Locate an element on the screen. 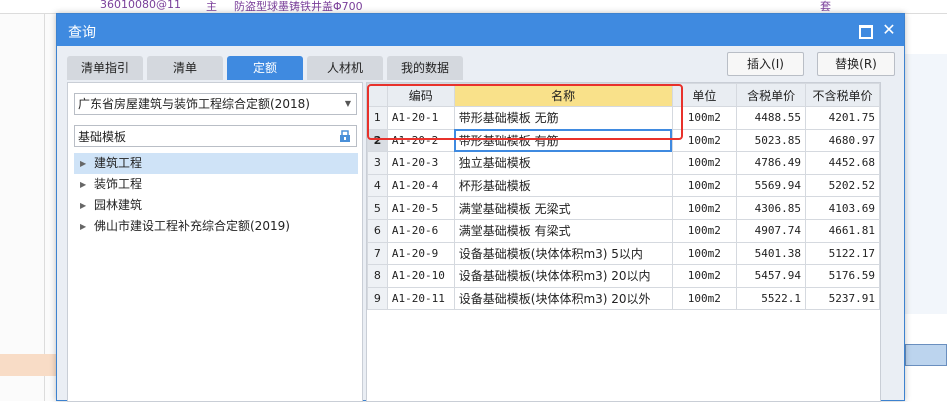 The image size is (947, 402). cell-notax-price: 4452.68 is located at coordinates (842, 163).